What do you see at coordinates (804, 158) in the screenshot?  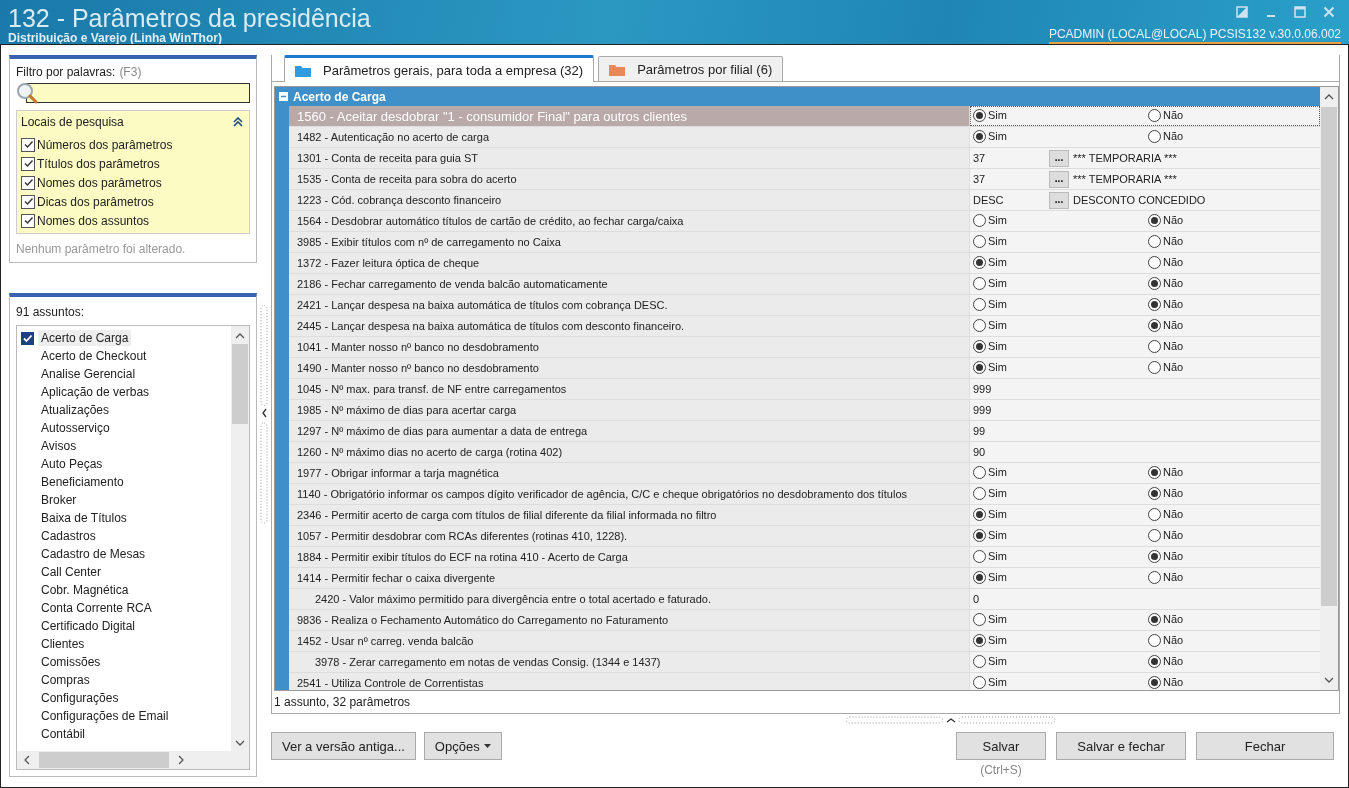 I see `parameter-row: 1301 - Conta de receita para guia ST 37 ... *** TEMPORARIA ***` at bounding box center [804, 158].